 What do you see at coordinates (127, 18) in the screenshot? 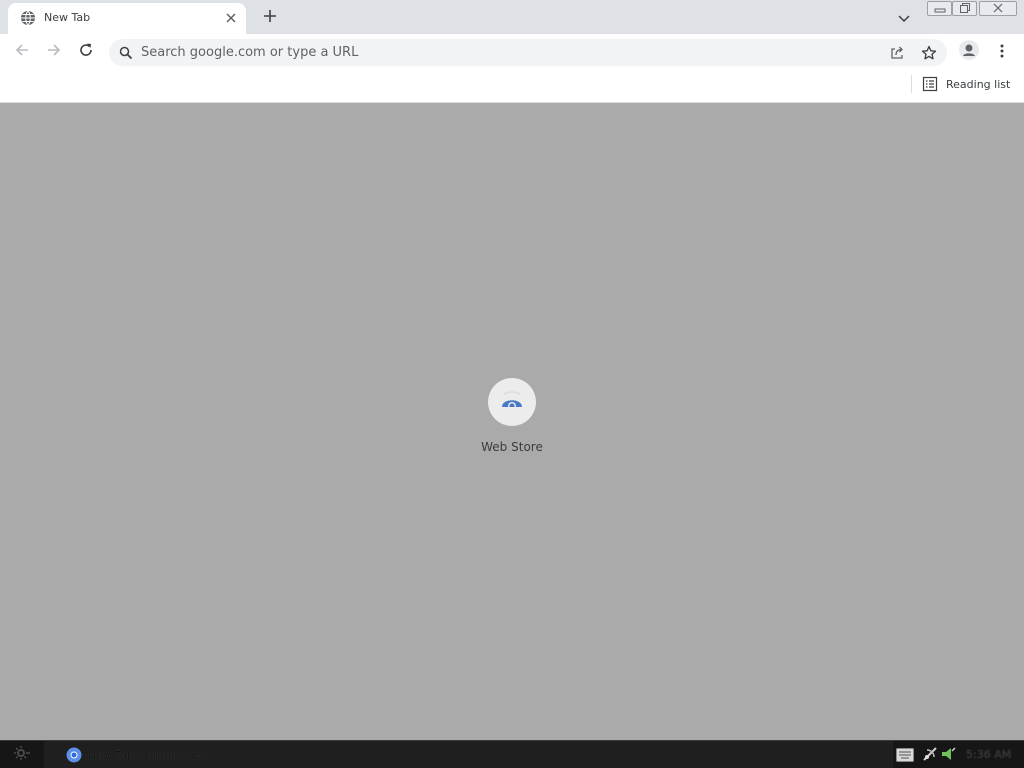
I see `tab-new-tab: New Tab` at bounding box center [127, 18].